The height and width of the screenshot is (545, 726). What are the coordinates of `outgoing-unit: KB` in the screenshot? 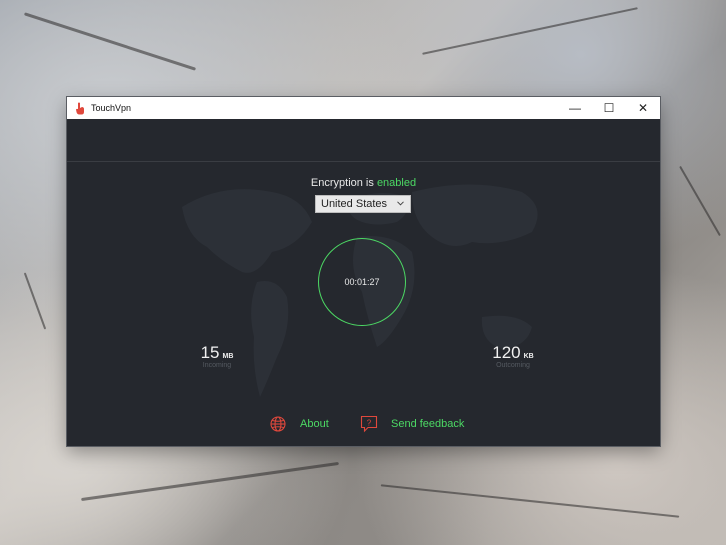 It's located at (528, 356).